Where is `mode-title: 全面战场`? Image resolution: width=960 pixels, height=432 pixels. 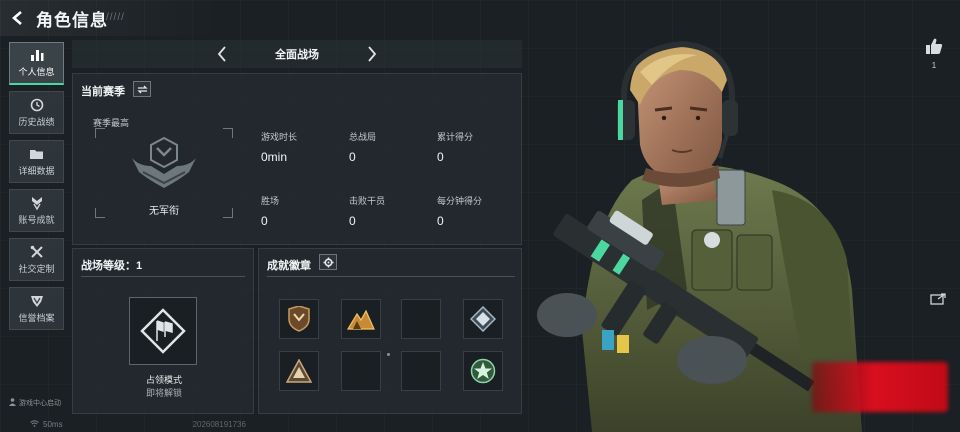
mode-title: 全面战场 is located at coordinates (297, 55).